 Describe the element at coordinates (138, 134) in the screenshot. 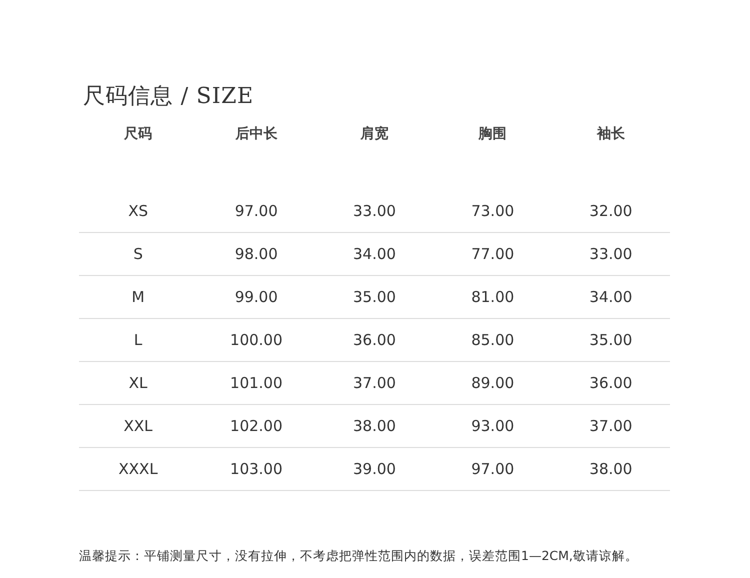

I see `column-header: 尺码` at that location.